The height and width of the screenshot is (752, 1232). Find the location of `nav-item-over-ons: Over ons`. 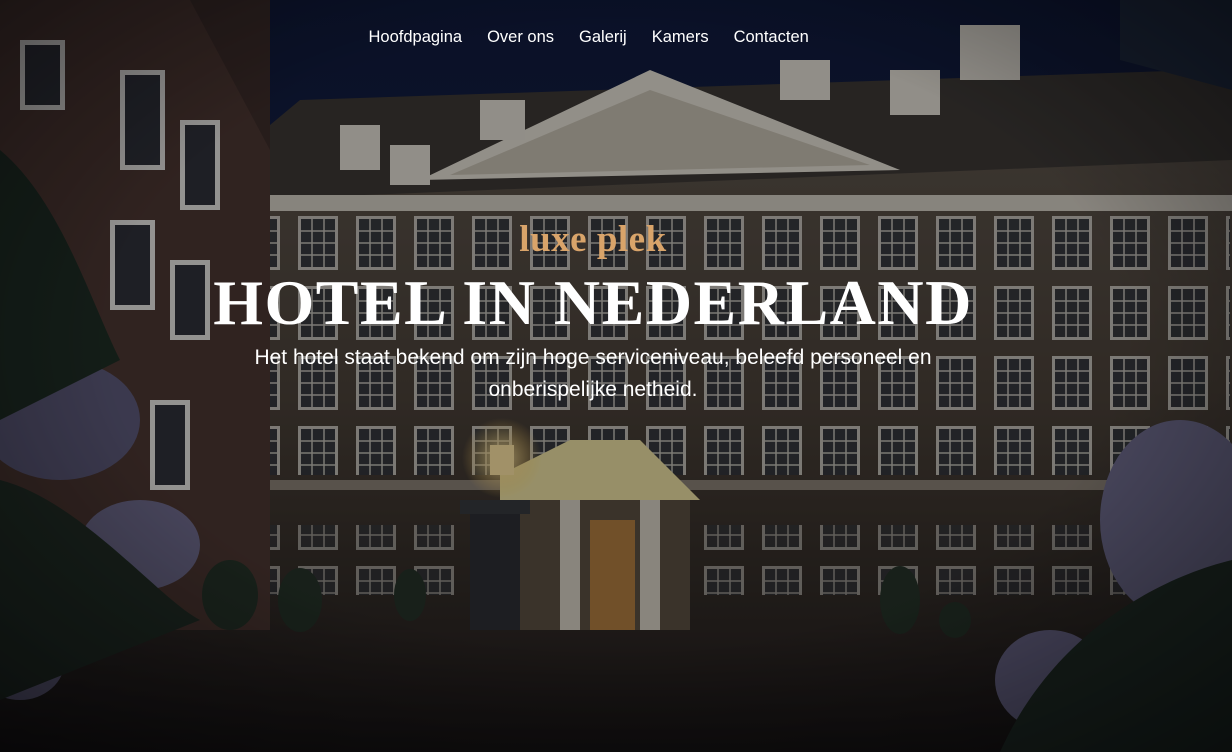

nav-item-over-ons: Over ons is located at coordinates (521, 37).